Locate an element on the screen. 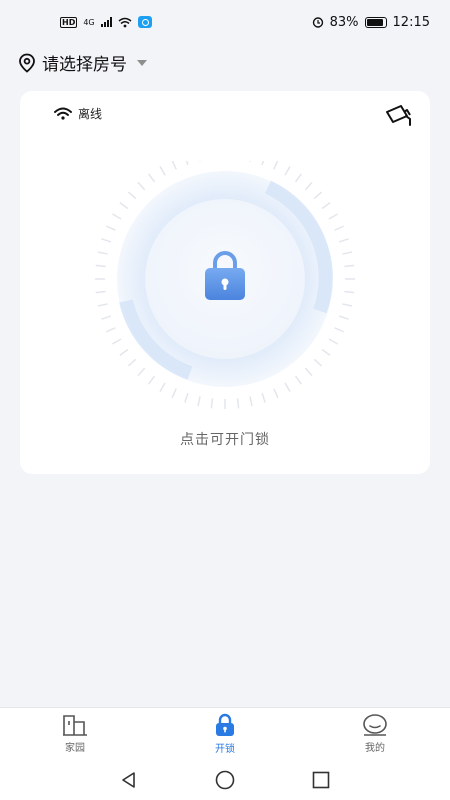 Image resolution: width=450 pixels, height=800 pixels. recents-button is located at coordinates (321, 780).